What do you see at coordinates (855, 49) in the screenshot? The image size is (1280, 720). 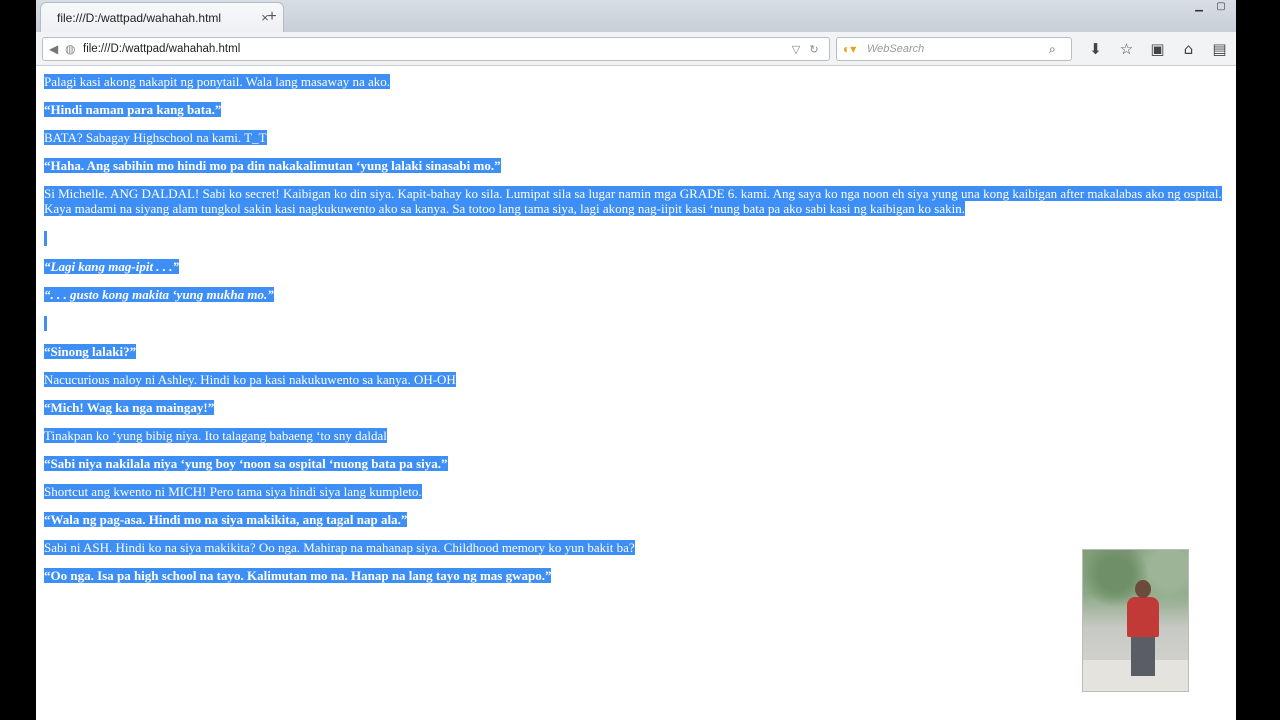 I see `search-engine-icon: ◐▾` at bounding box center [855, 49].